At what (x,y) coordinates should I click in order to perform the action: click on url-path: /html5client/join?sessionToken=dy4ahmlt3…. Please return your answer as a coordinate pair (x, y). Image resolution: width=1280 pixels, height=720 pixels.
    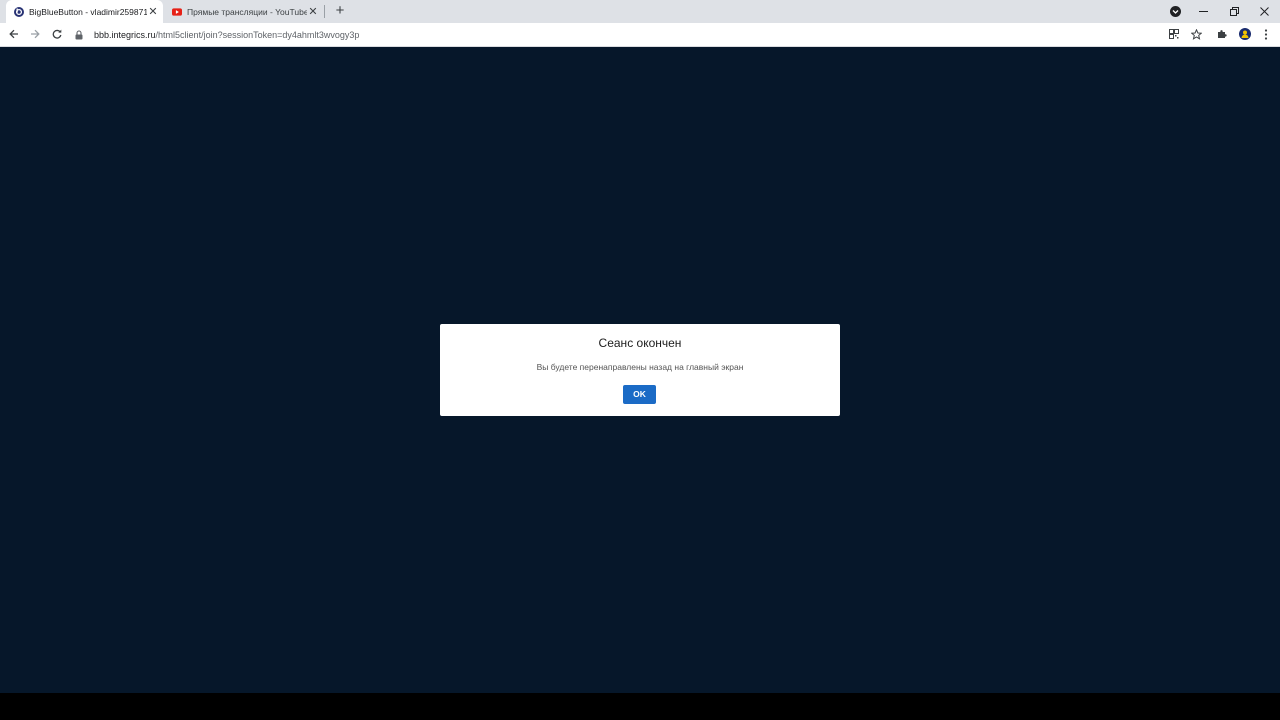
    Looking at the image, I should click on (257, 34).